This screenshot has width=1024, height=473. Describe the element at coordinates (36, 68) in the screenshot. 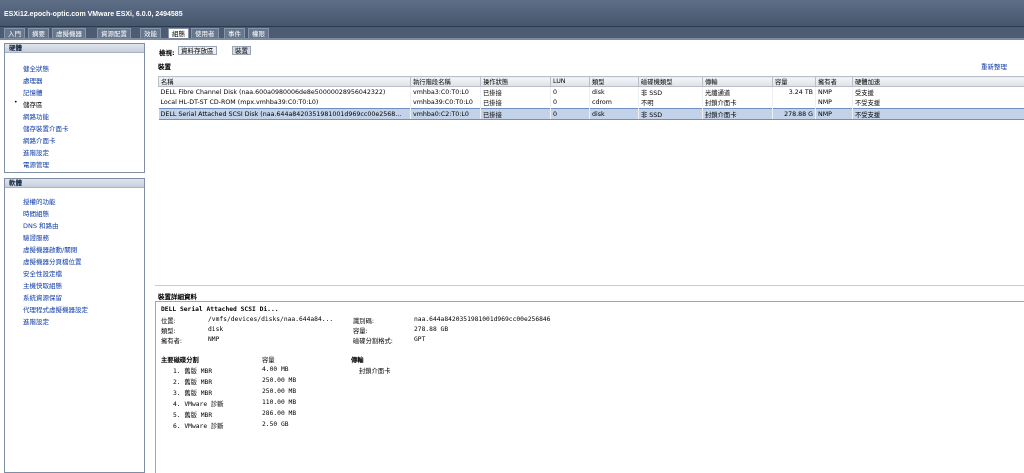

I see `hardware-item-health-status: 健全狀態` at that location.